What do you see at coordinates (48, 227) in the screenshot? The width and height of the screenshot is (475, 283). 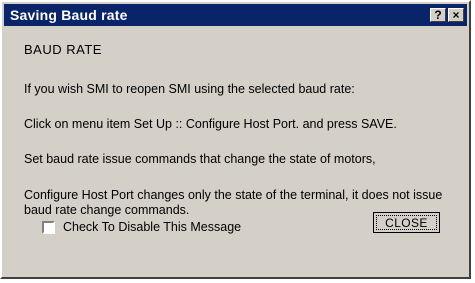 I see `disable-message-checkbox` at bounding box center [48, 227].